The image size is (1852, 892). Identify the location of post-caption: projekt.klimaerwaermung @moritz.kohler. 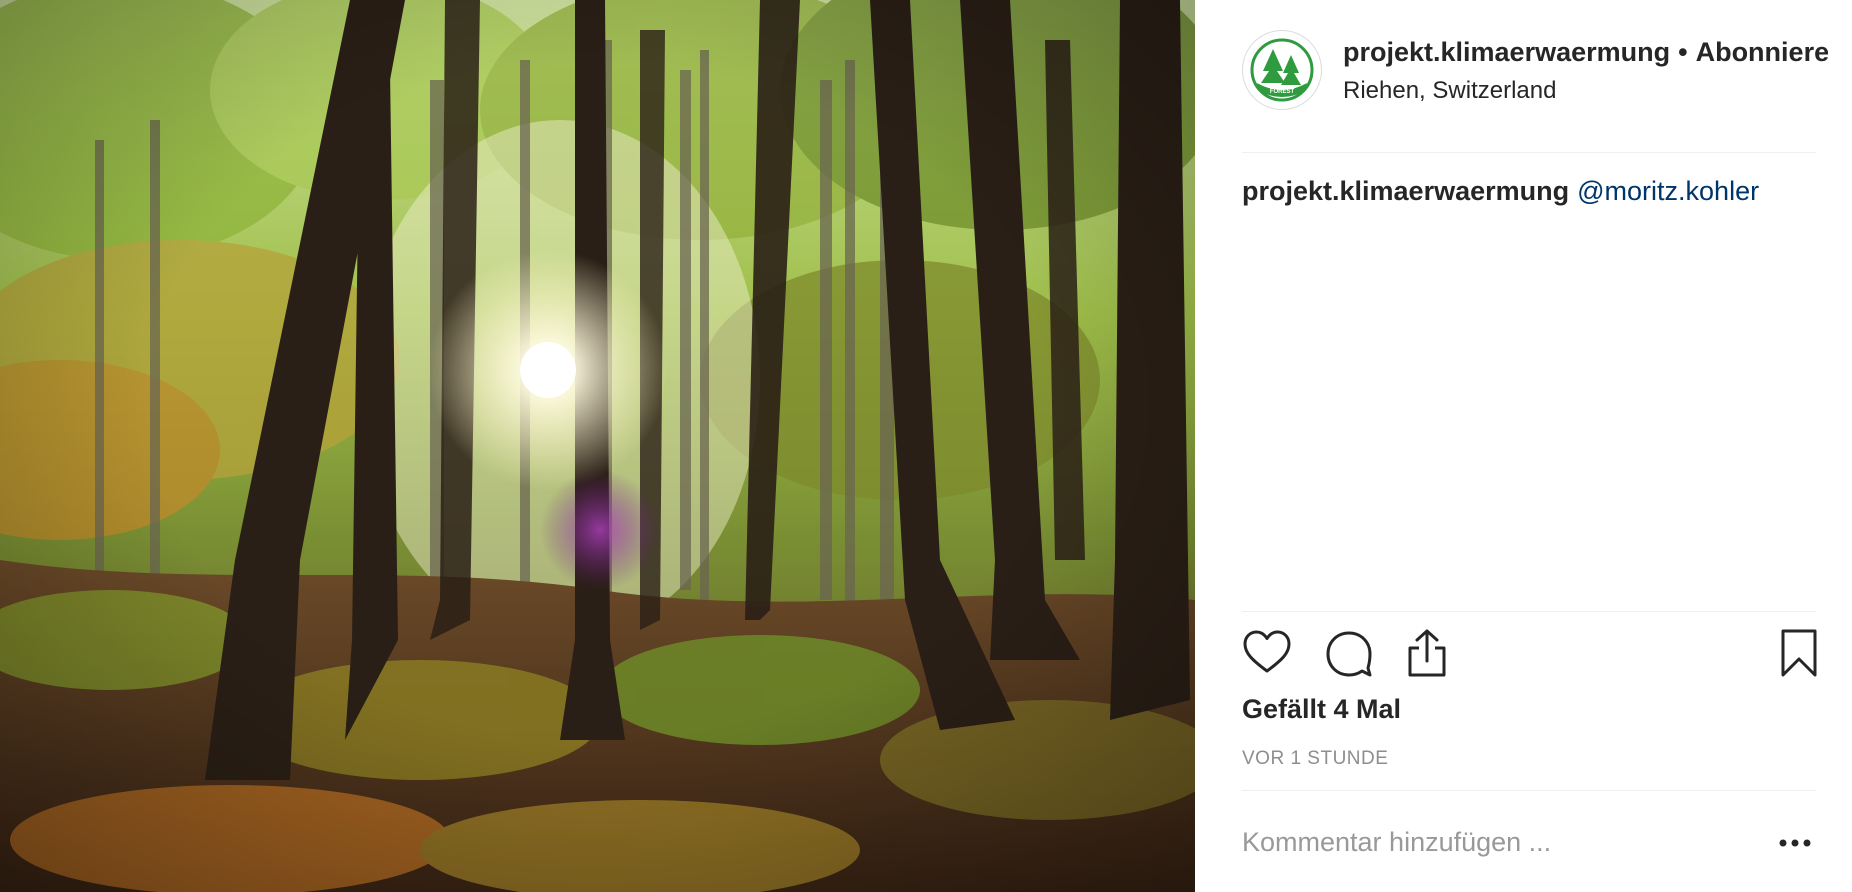
(1500, 191).